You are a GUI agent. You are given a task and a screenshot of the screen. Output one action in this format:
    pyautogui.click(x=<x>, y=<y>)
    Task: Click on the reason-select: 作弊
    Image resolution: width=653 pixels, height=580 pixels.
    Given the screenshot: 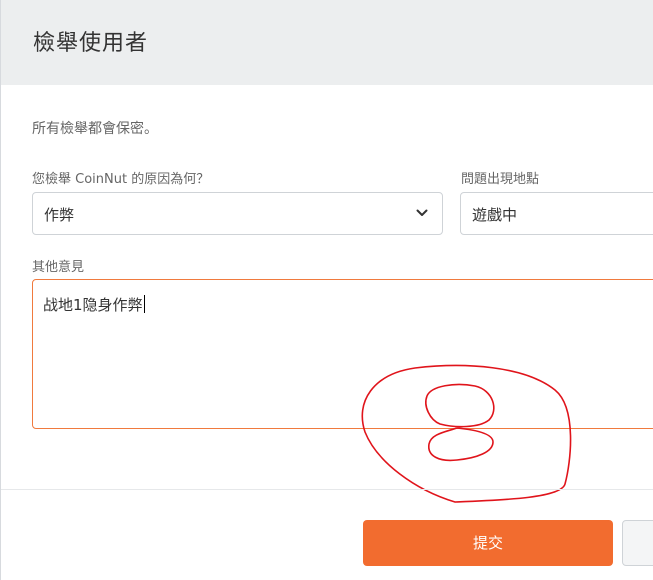 What is the action you would take?
    pyautogui.click(x=237, y=213)
    